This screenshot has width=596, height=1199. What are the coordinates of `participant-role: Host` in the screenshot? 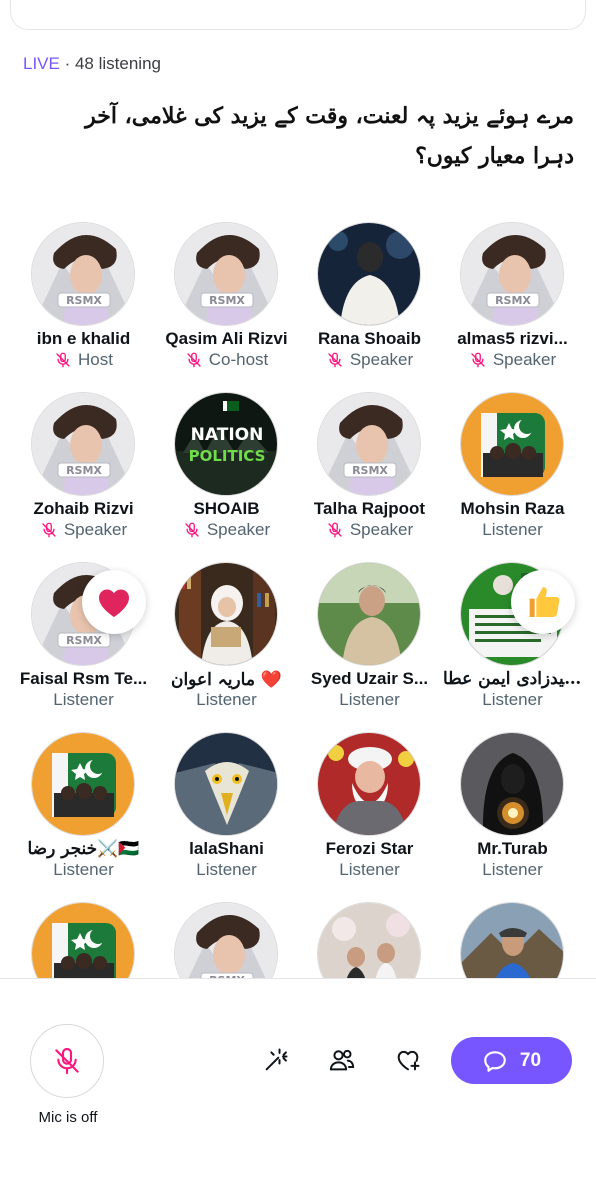 It's located at (83, 360).